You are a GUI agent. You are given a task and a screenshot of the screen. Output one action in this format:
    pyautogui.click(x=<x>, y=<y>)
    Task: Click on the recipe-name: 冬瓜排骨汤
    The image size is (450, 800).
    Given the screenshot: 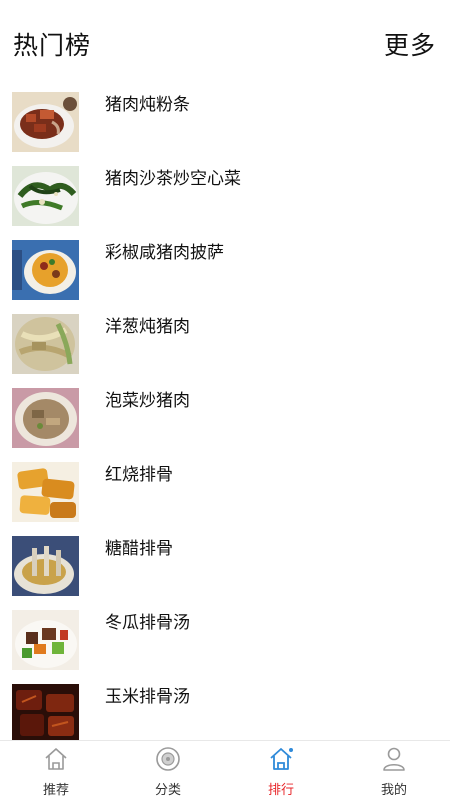 What is the action you would take?
    pyautogui.click(x=147, y=623)
    